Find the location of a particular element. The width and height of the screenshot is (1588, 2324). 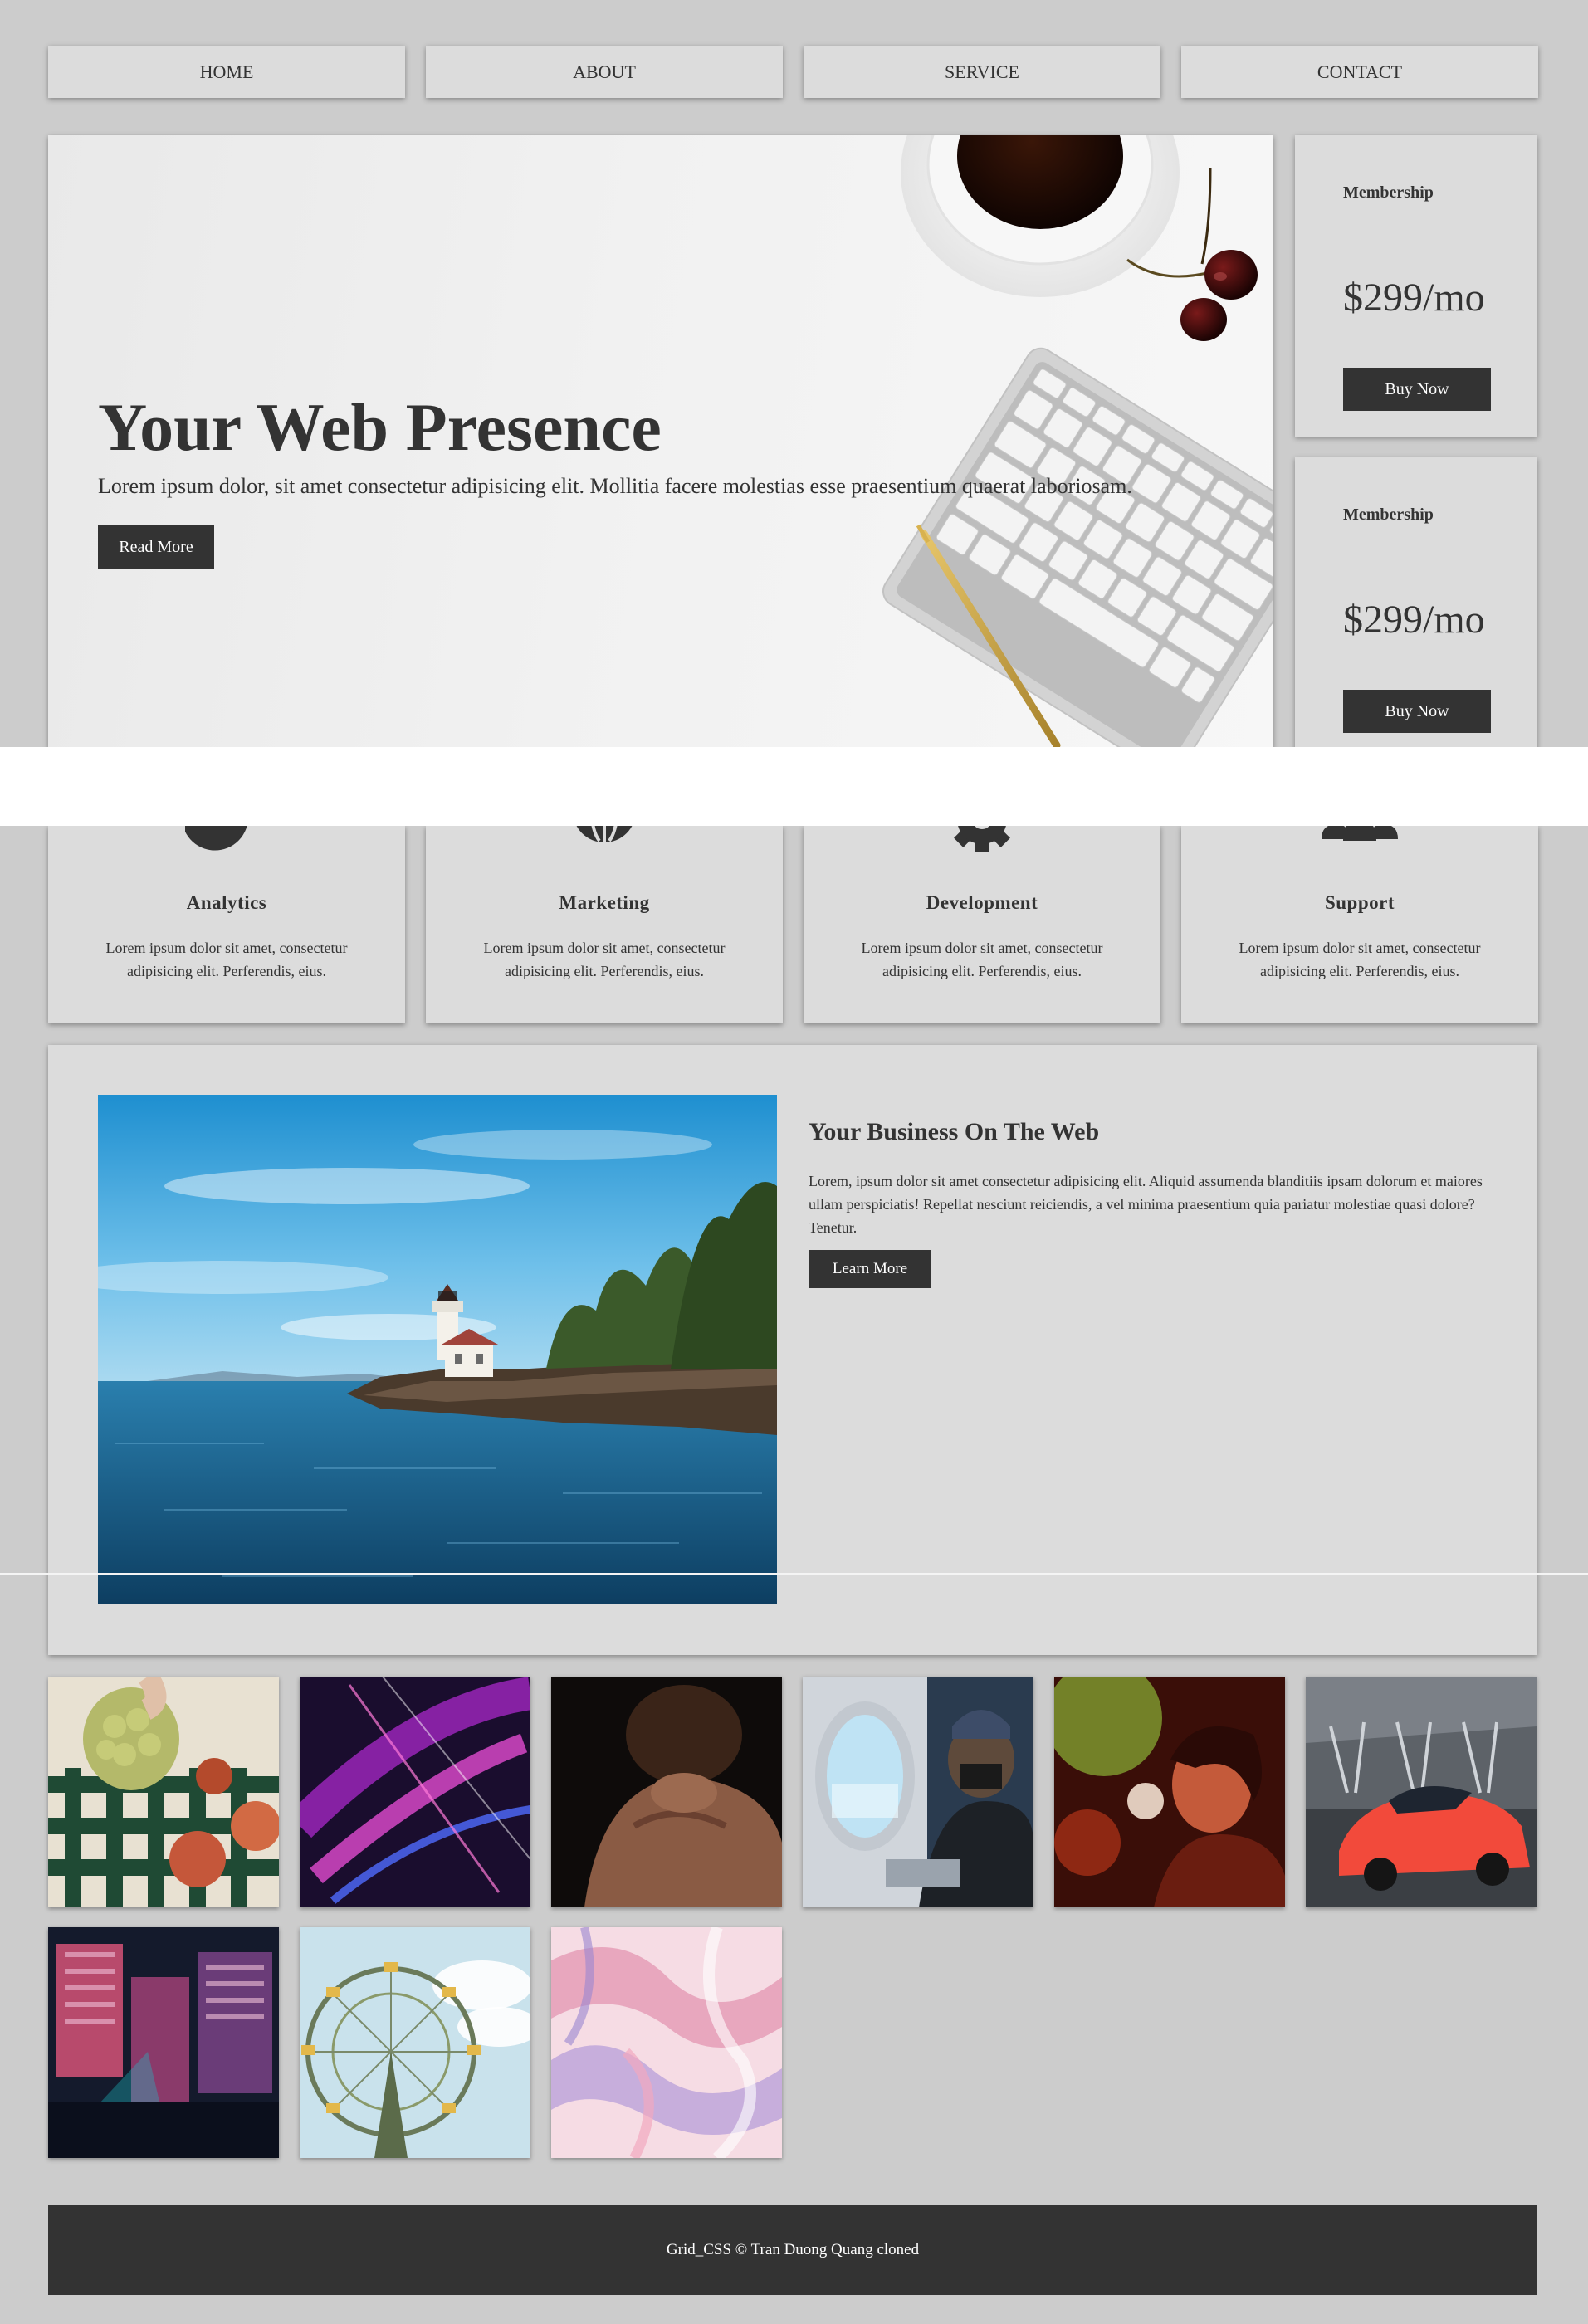

feature-title: Support is located at coordinates (1359, 903).